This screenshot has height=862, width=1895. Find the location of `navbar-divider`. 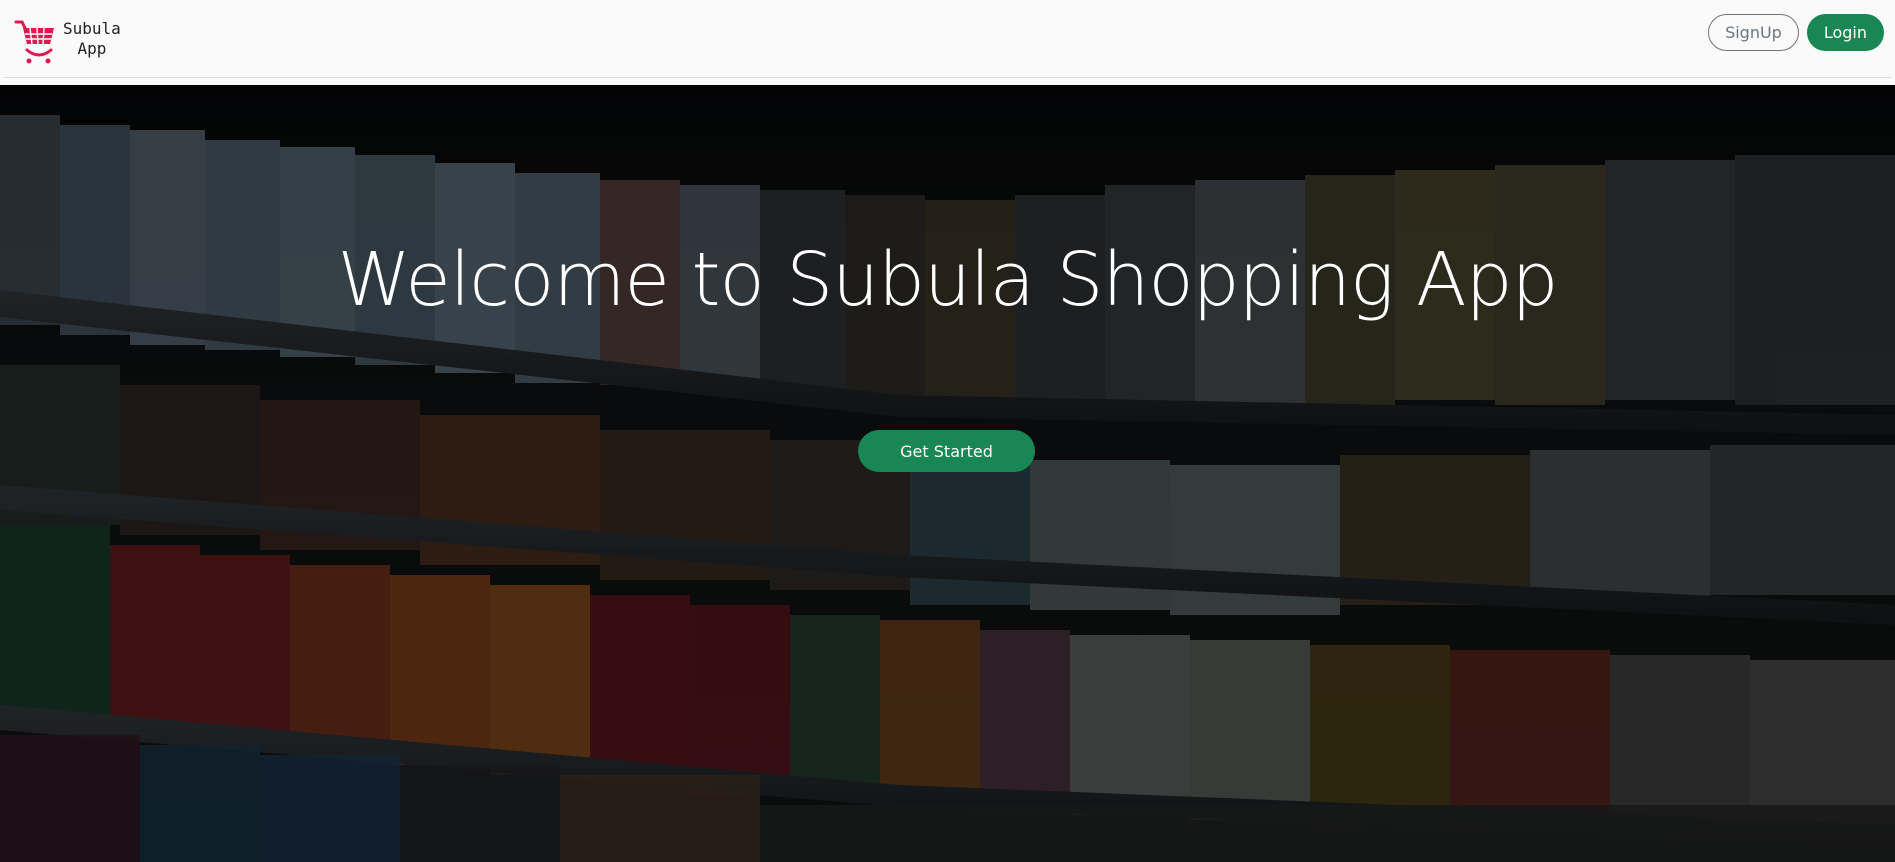

navbar-divider is located at coordinates (947, 77).